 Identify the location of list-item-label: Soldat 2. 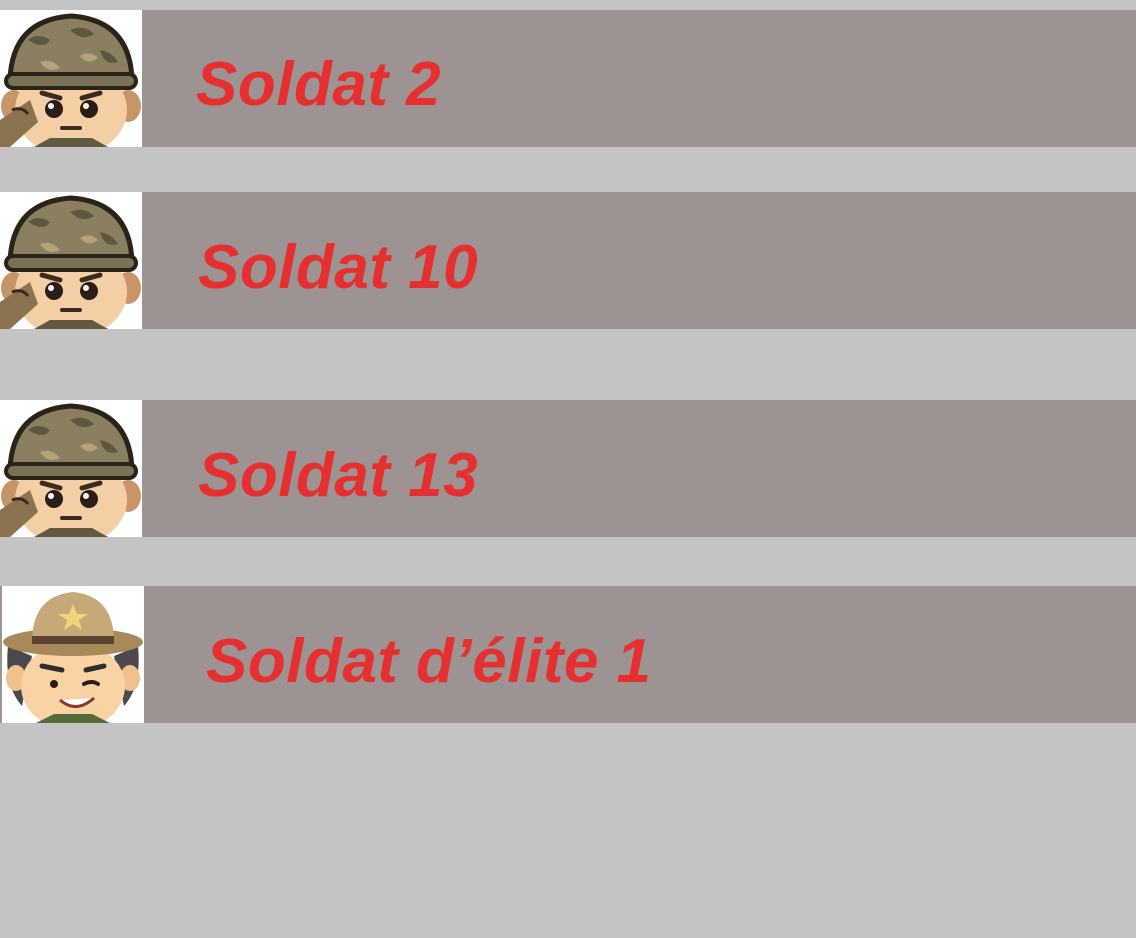
(319, 84).